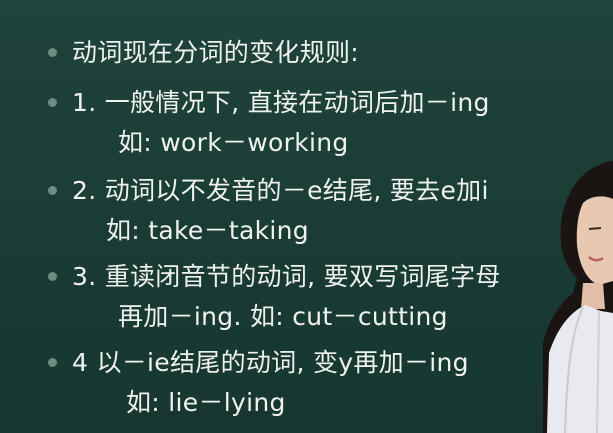 The height and width of the screenshot is (433, 613). What do you see at coordinates (206, 402) in the screenshot?
I see `rule-4-example: 如: lie－lying` at bounding box center [206, 402].